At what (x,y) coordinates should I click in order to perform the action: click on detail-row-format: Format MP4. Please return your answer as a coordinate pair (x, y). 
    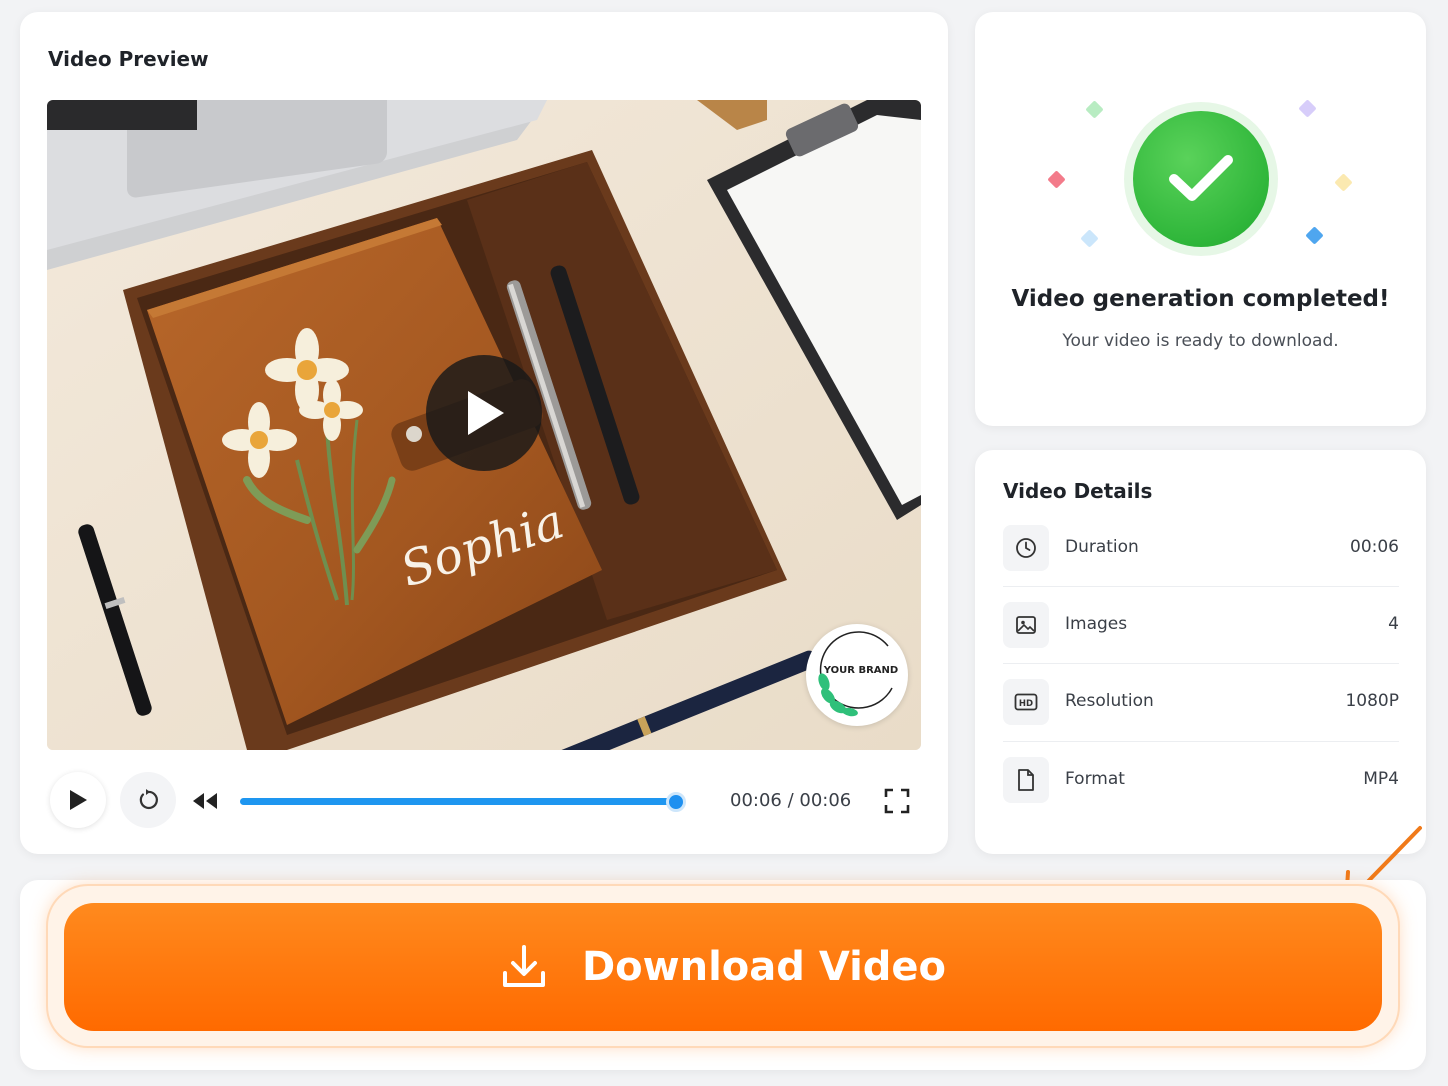
    Looking at the image, I should click on (1201, 781).